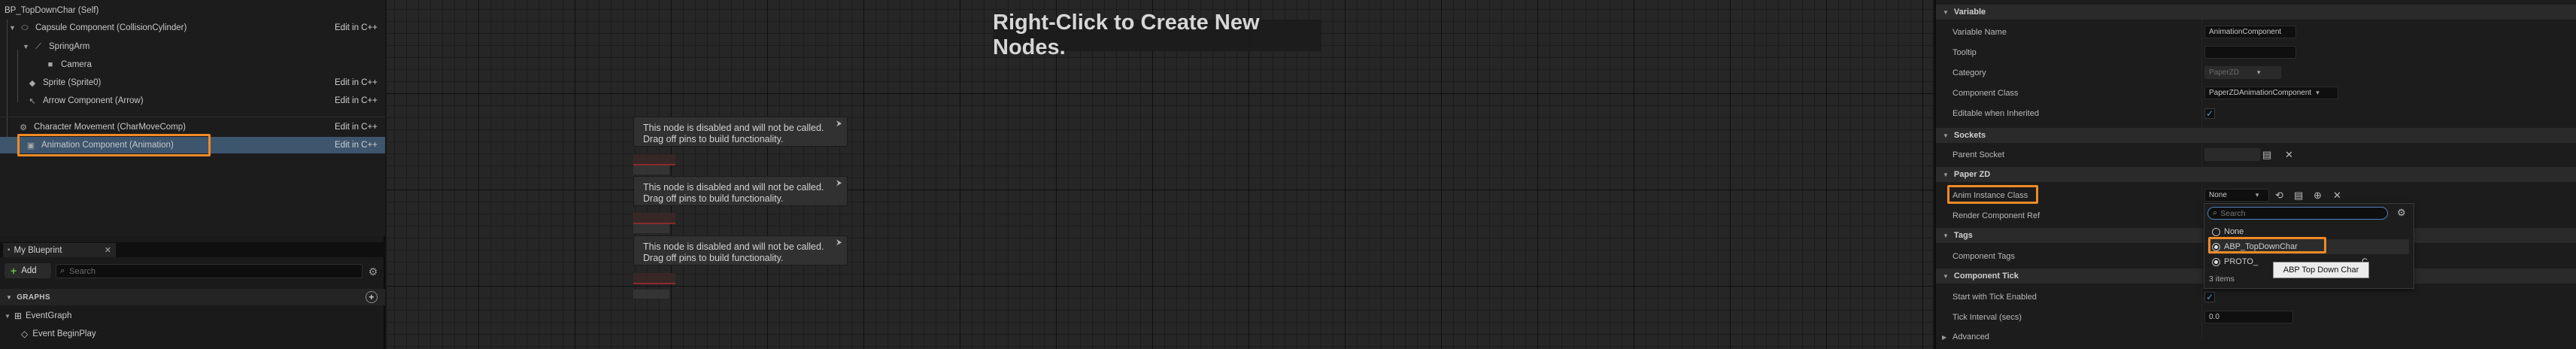 Image resolution: width=2576 pixels, height=349 pixels. I want to click on component-label: Sprite (Sprite0), so click(72, 83).